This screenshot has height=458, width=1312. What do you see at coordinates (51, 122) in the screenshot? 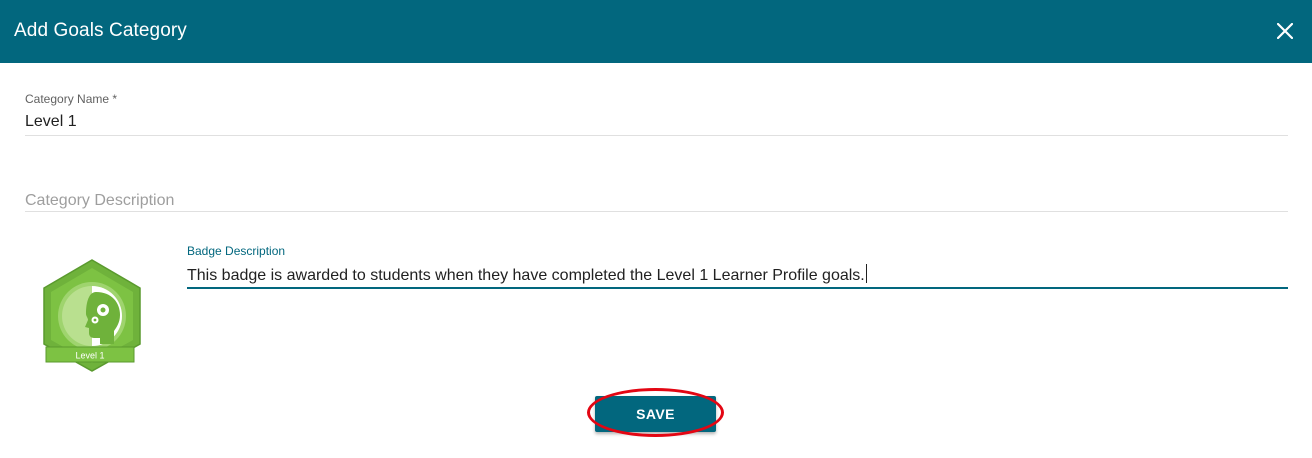
I see `category-name-input: Level 1` at bounding box center [51, 122].